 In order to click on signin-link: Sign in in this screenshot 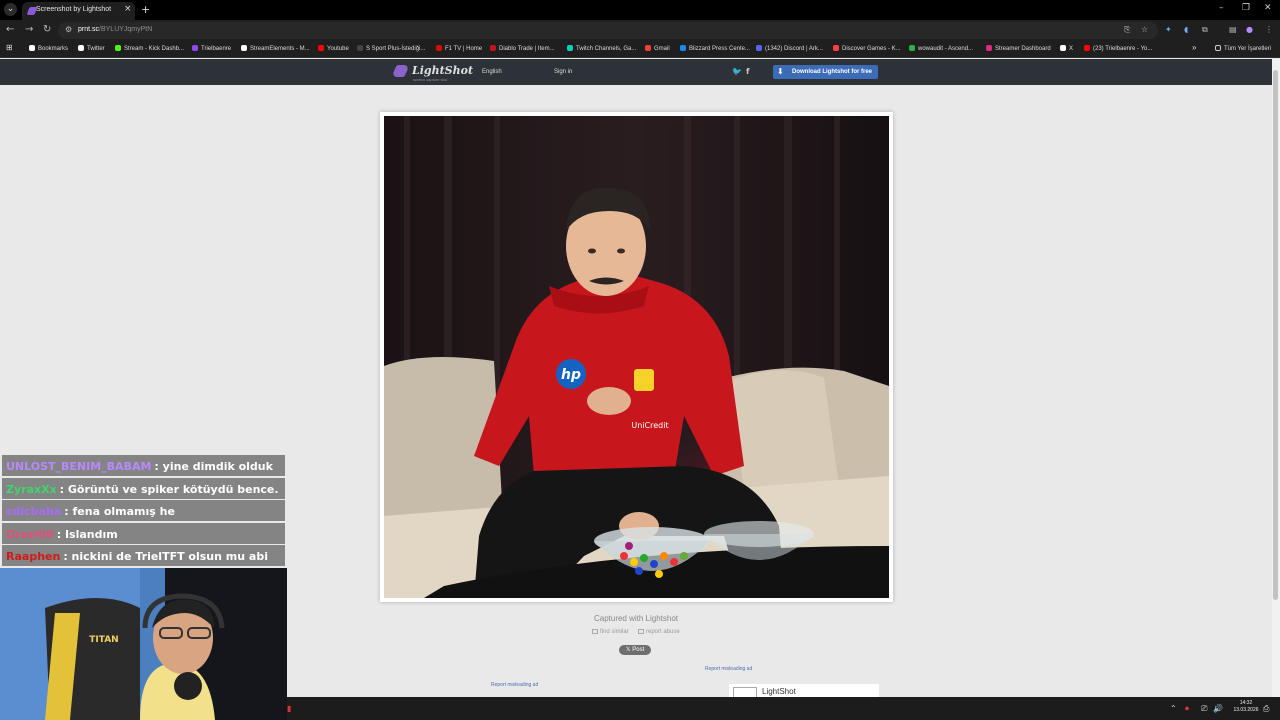, I will do `click(563, 72)`.